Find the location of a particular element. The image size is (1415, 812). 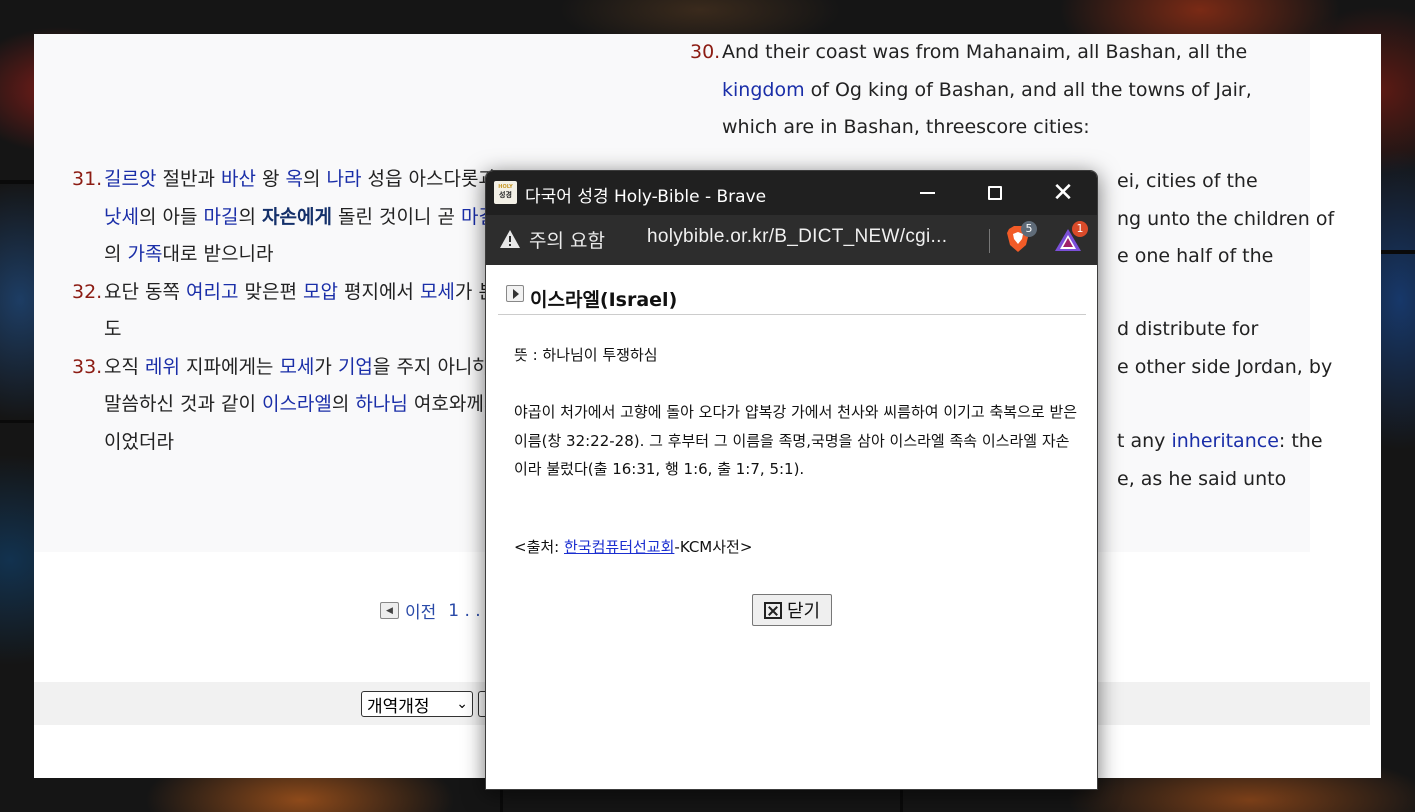

verse-line: 도 is located at coordinates (112, 329).